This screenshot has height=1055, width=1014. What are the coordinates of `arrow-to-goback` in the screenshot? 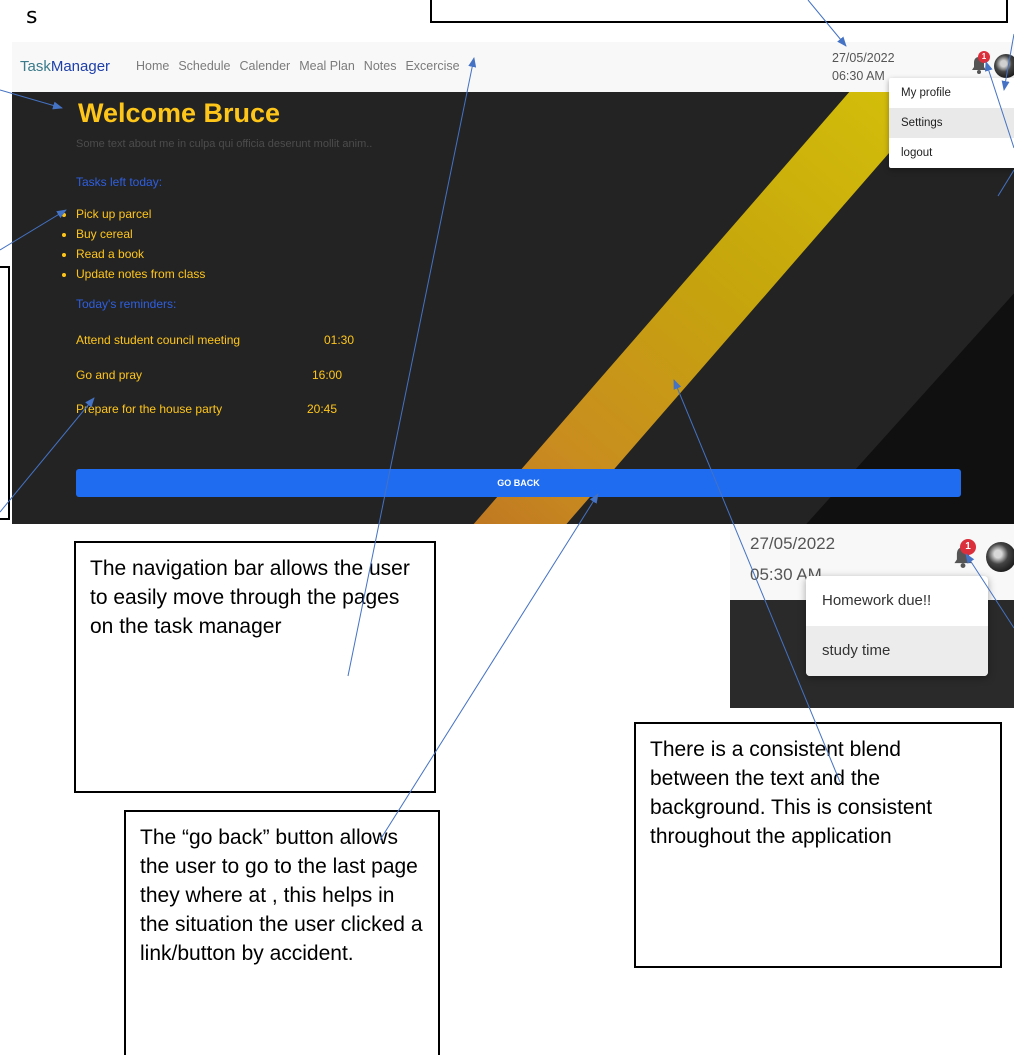 It's located at (489, 667).